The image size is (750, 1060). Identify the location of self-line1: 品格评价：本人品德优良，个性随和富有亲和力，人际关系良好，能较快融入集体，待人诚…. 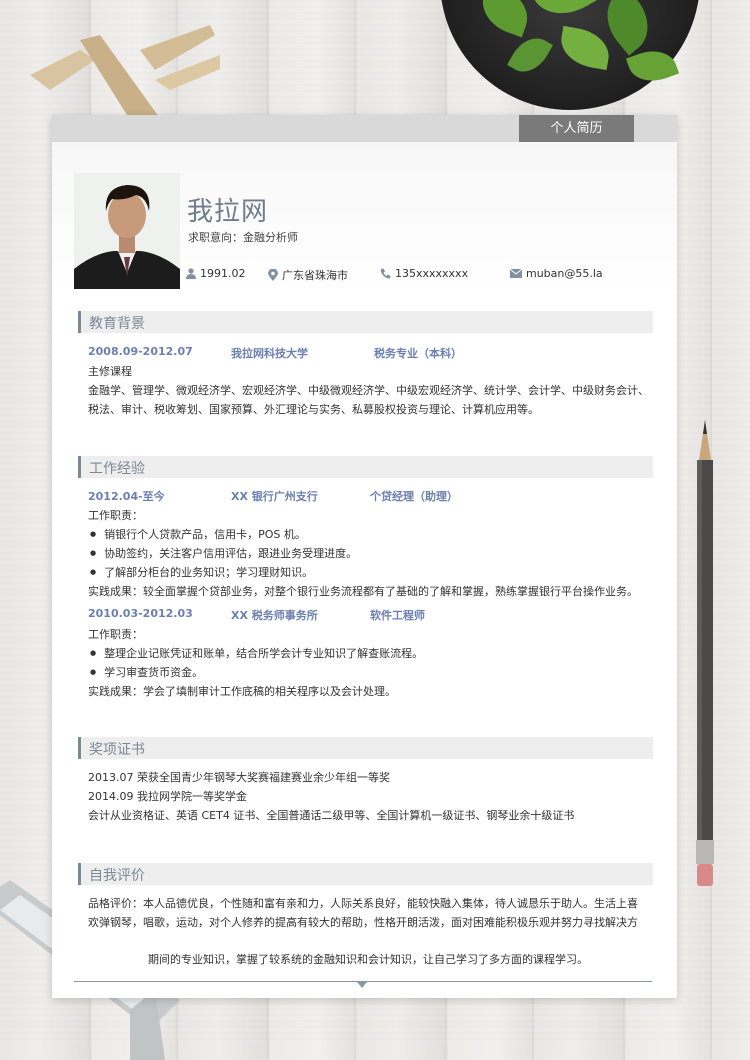
(363, 903).